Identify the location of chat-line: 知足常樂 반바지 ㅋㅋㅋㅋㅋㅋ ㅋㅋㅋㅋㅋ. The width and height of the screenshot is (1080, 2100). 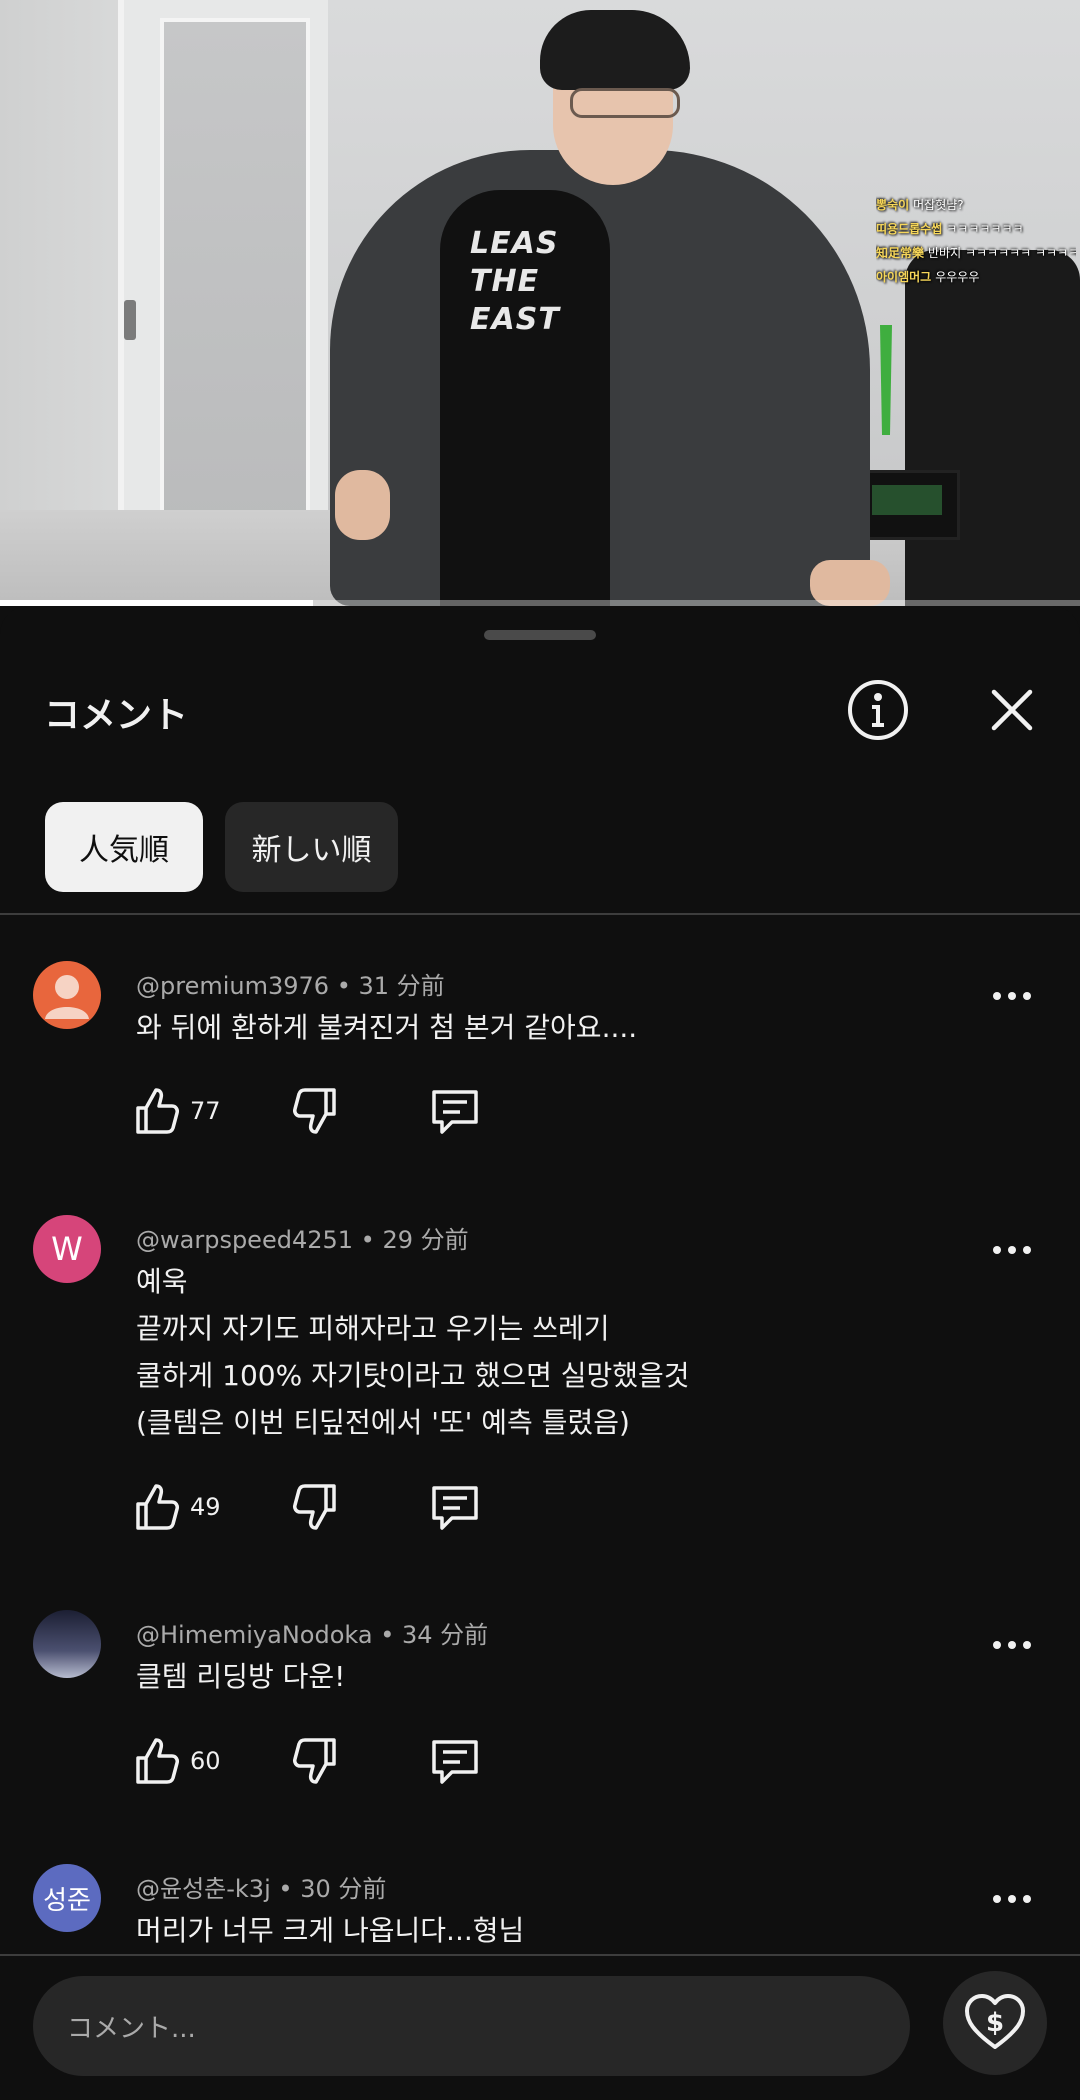
(976, 253).